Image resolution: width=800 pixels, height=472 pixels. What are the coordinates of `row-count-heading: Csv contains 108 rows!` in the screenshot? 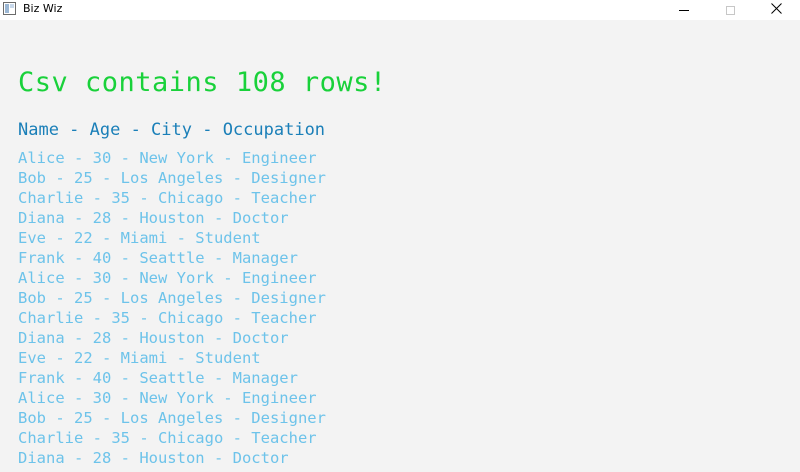 It's located at (202, 82).